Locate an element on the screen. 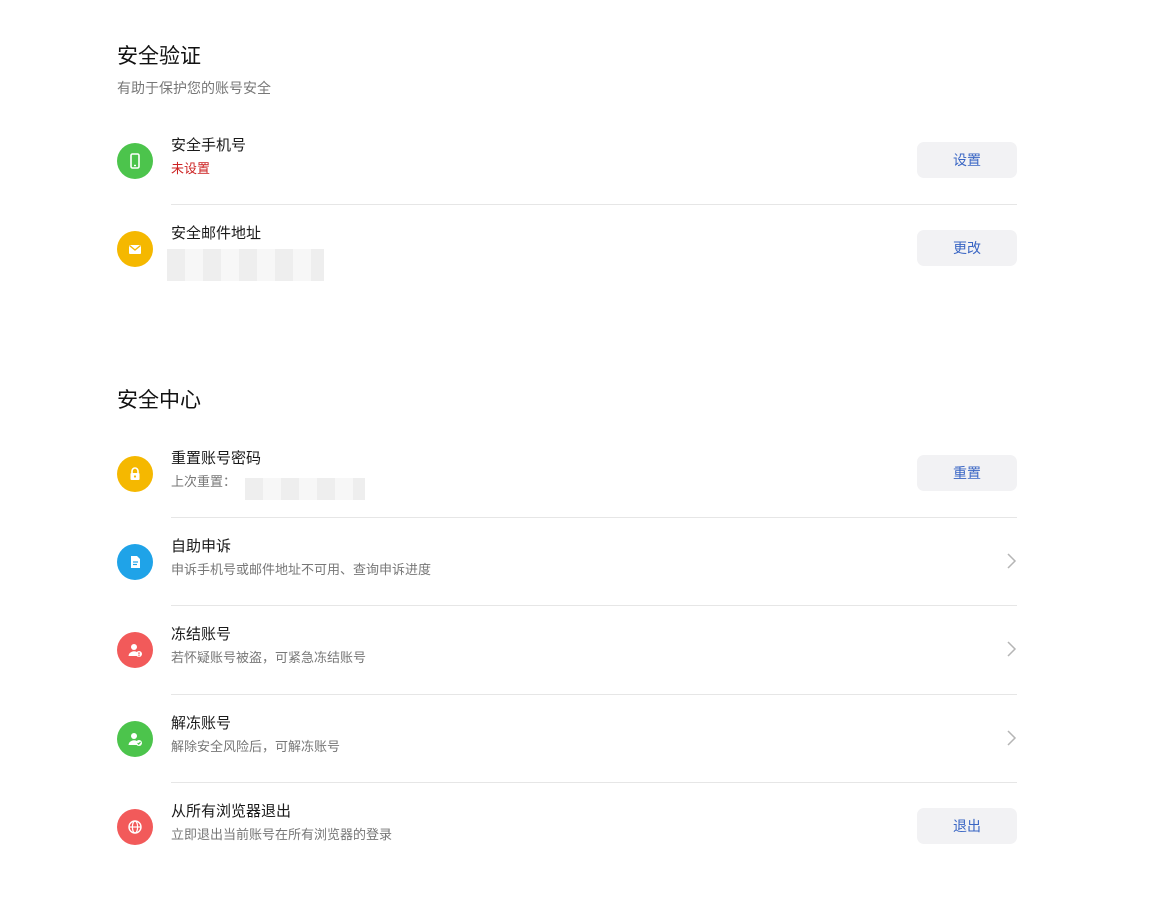  logout-button: 退出 is located at coordinates (967, 826).